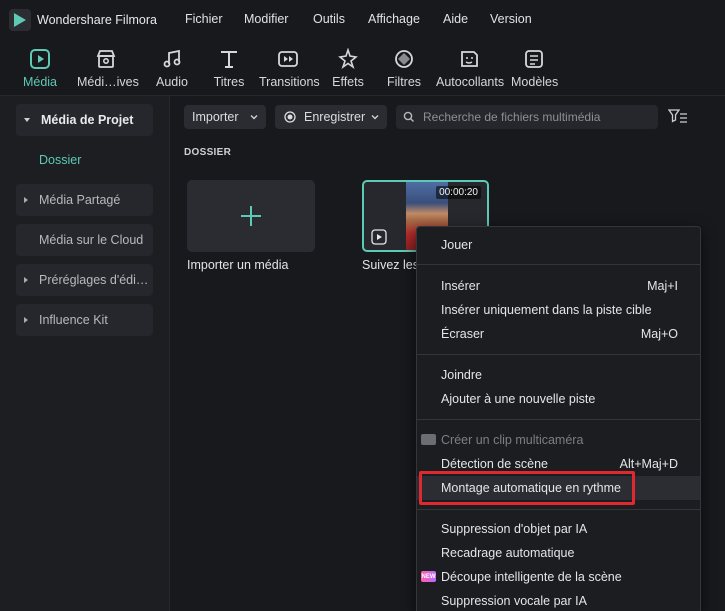  Describe the element at coordinates (534, 59) in the screenshot. I see `templates-icon` at that location.